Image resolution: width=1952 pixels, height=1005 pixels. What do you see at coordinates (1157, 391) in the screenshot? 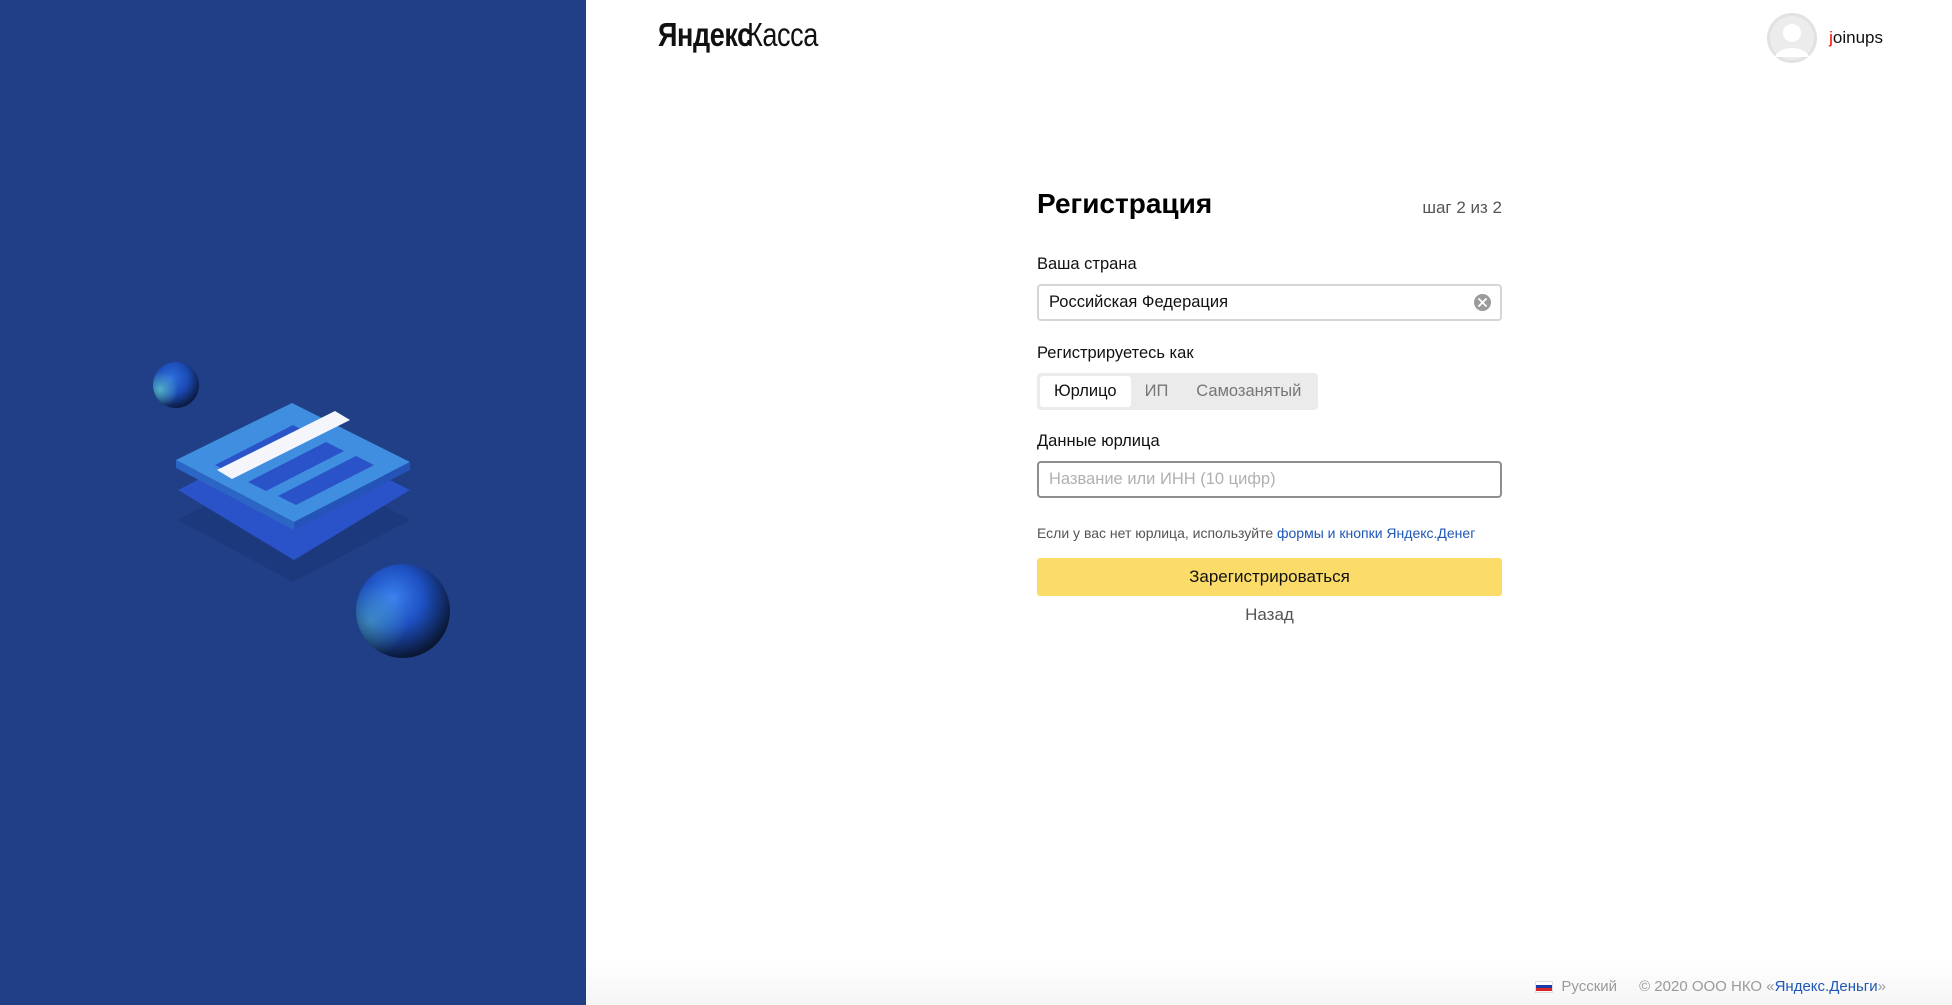
I see `option-individual-entrepreneur: ИП` at bounding box center [1157, 391].